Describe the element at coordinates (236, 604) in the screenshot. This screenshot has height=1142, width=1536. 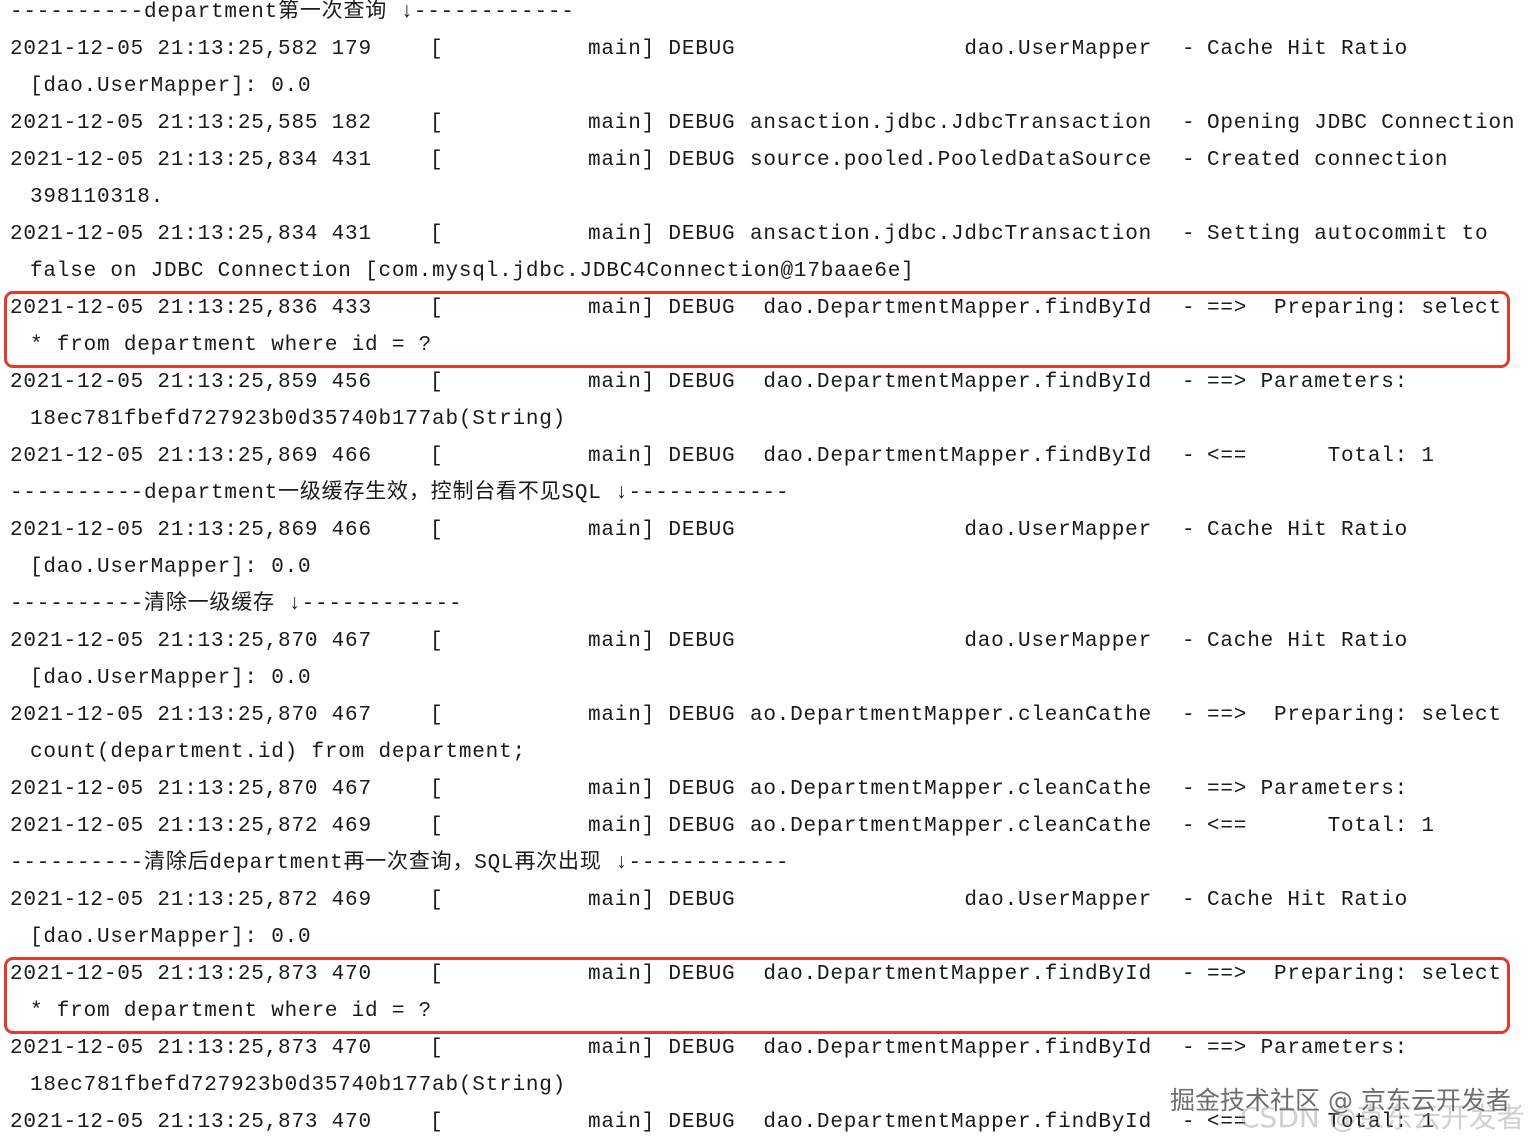
I see `separator-text: ----------清除一级缓存 ↓------------` at that location.